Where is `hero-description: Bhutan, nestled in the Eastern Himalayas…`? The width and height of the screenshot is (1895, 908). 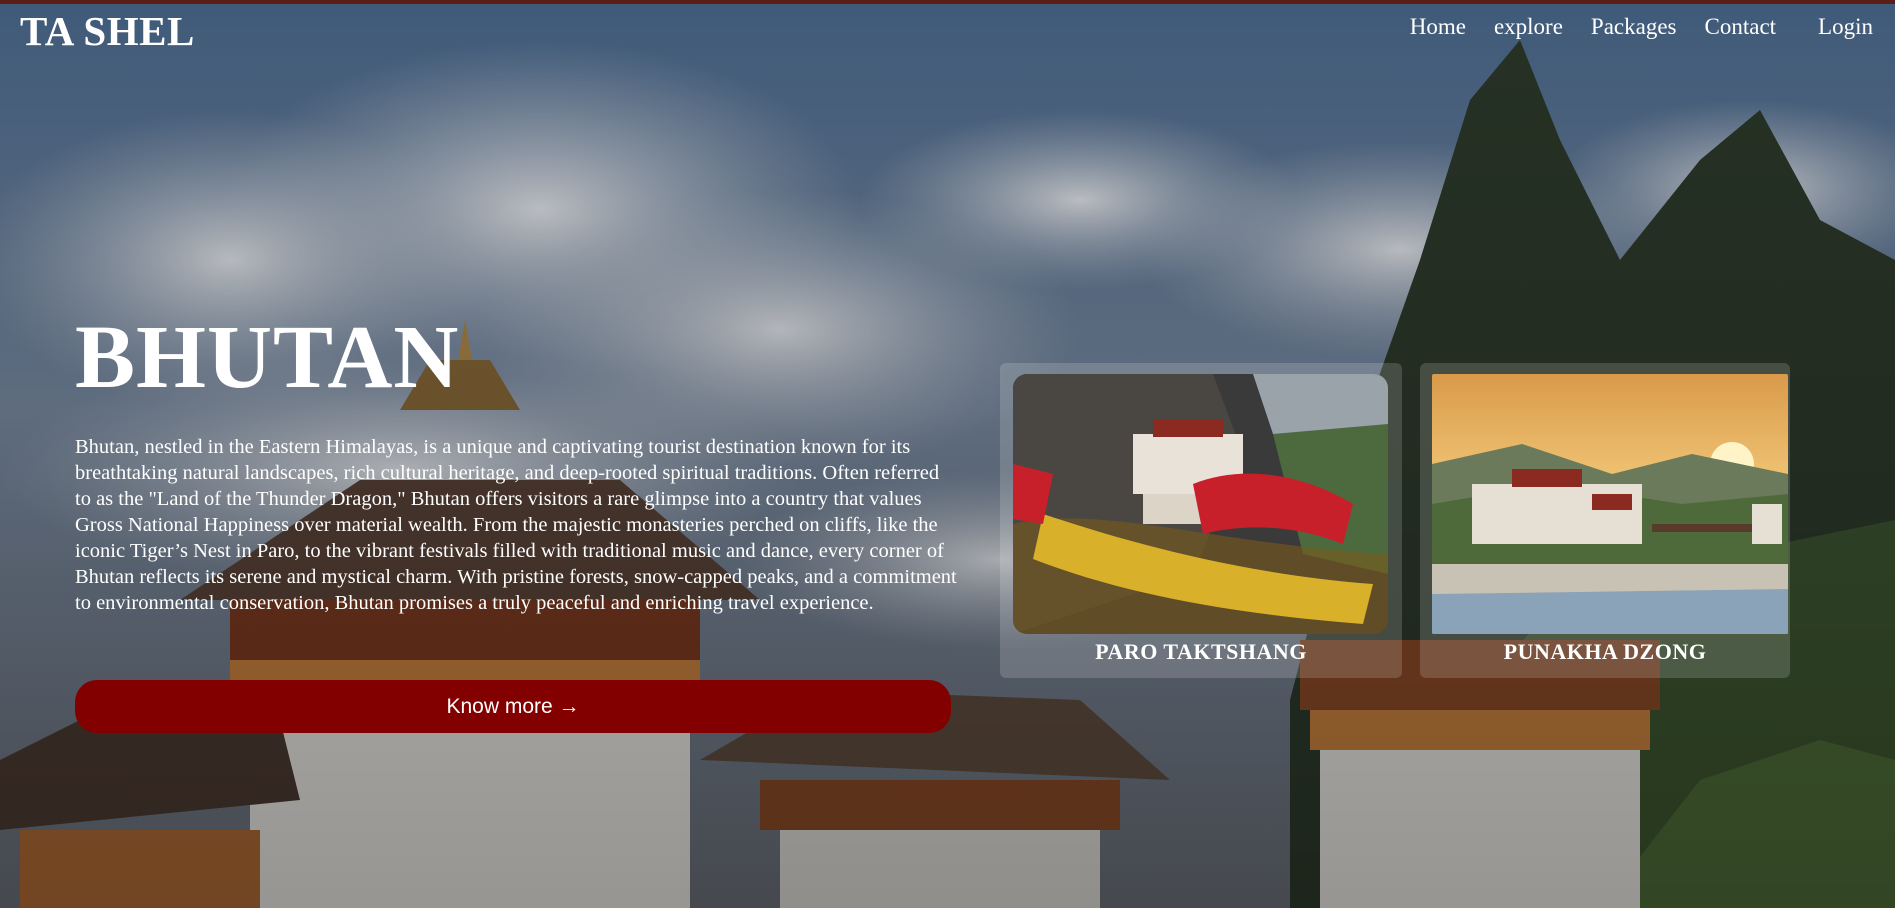
hero-description: Bhutan, nestled in the Eastern Himalayas… is located at coordinates (516, 525).